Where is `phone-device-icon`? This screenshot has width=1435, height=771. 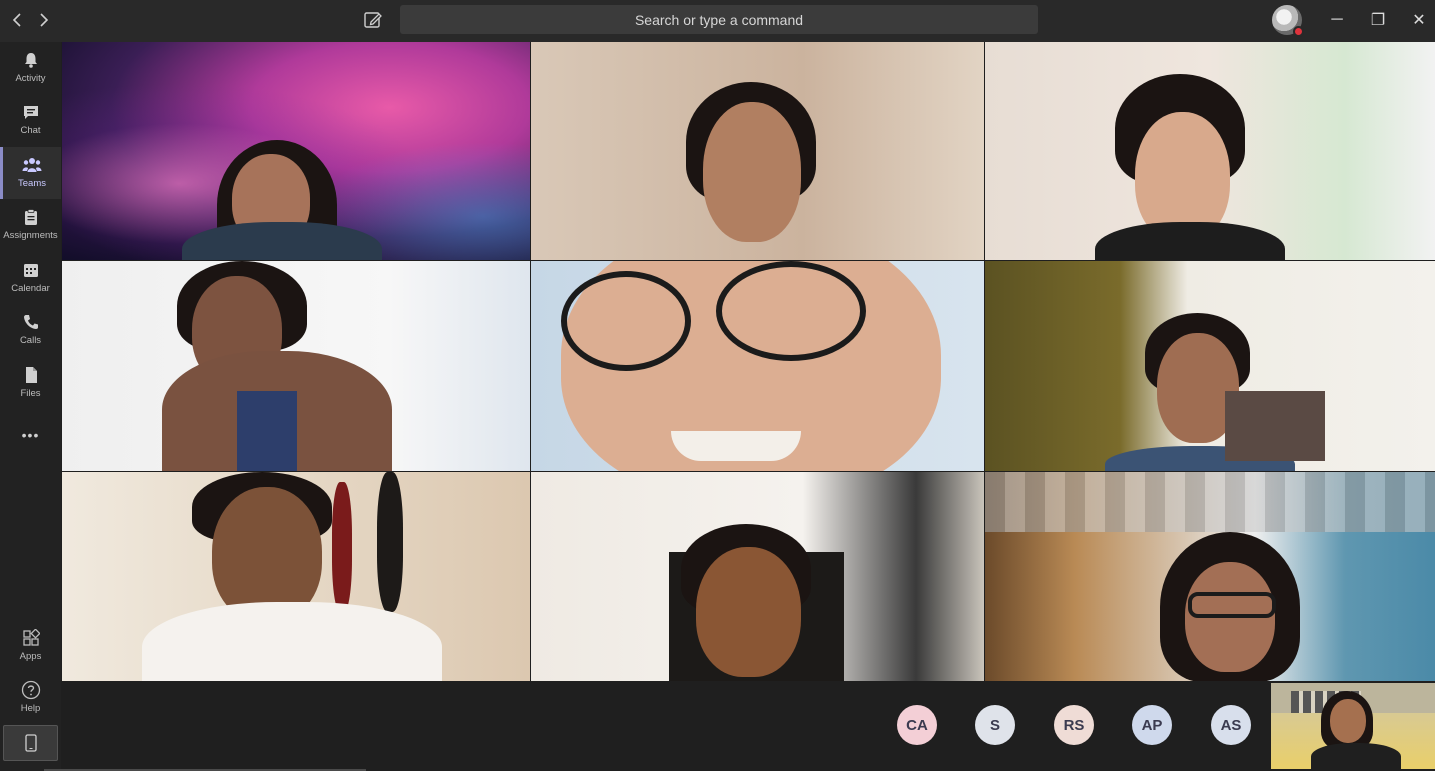 phone-device-icon is located at coordinates (30, 743).